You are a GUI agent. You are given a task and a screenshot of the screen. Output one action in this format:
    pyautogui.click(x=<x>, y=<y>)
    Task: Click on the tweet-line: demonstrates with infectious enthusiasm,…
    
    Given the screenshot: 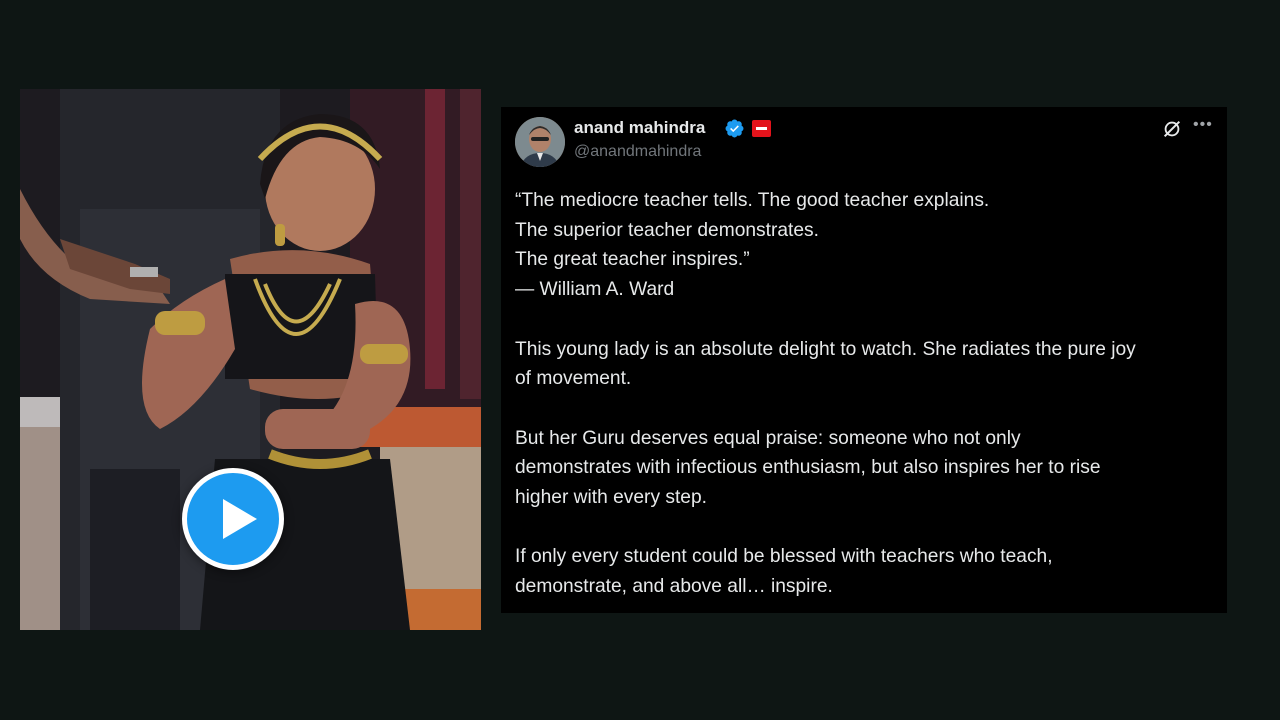 What is the action you would take?
    pyautogui.click(x=808, y=468)
    